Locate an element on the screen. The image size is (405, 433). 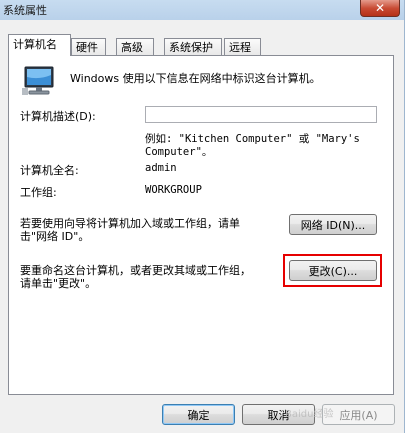
title-bar: 系统属性 ✕ is located at coordinates (202, 10).